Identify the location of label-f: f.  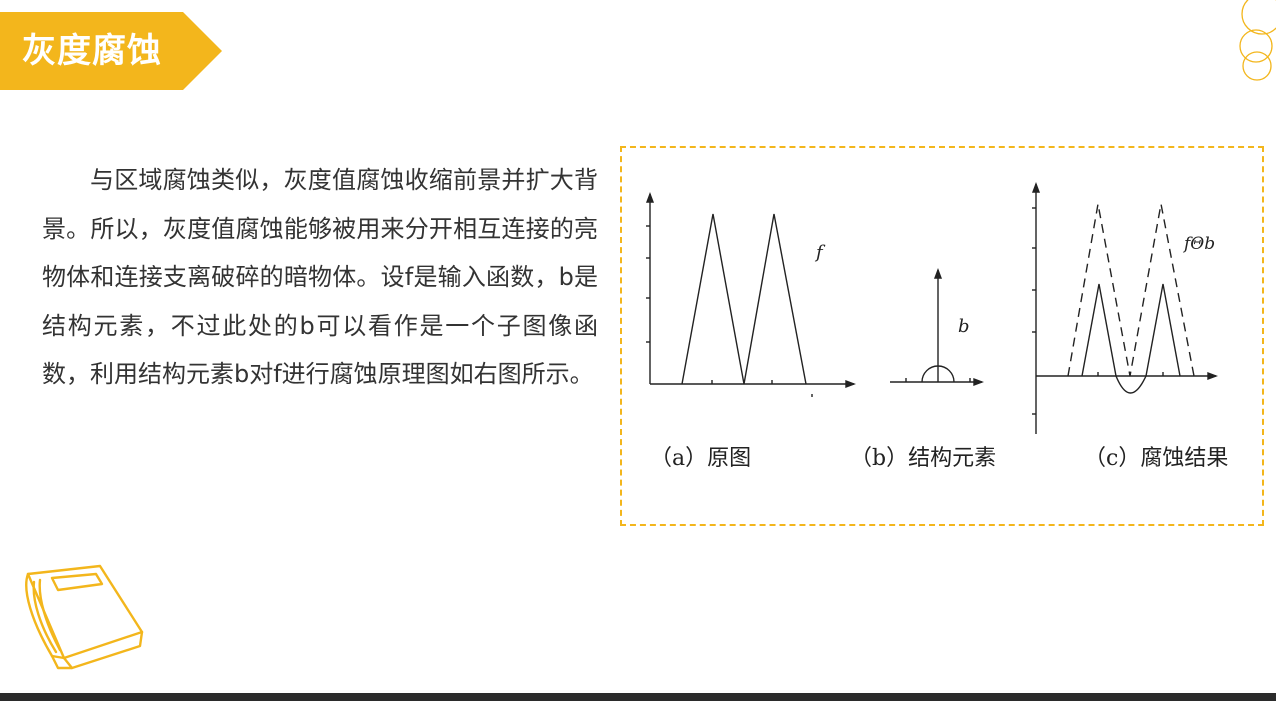
(819, 252).